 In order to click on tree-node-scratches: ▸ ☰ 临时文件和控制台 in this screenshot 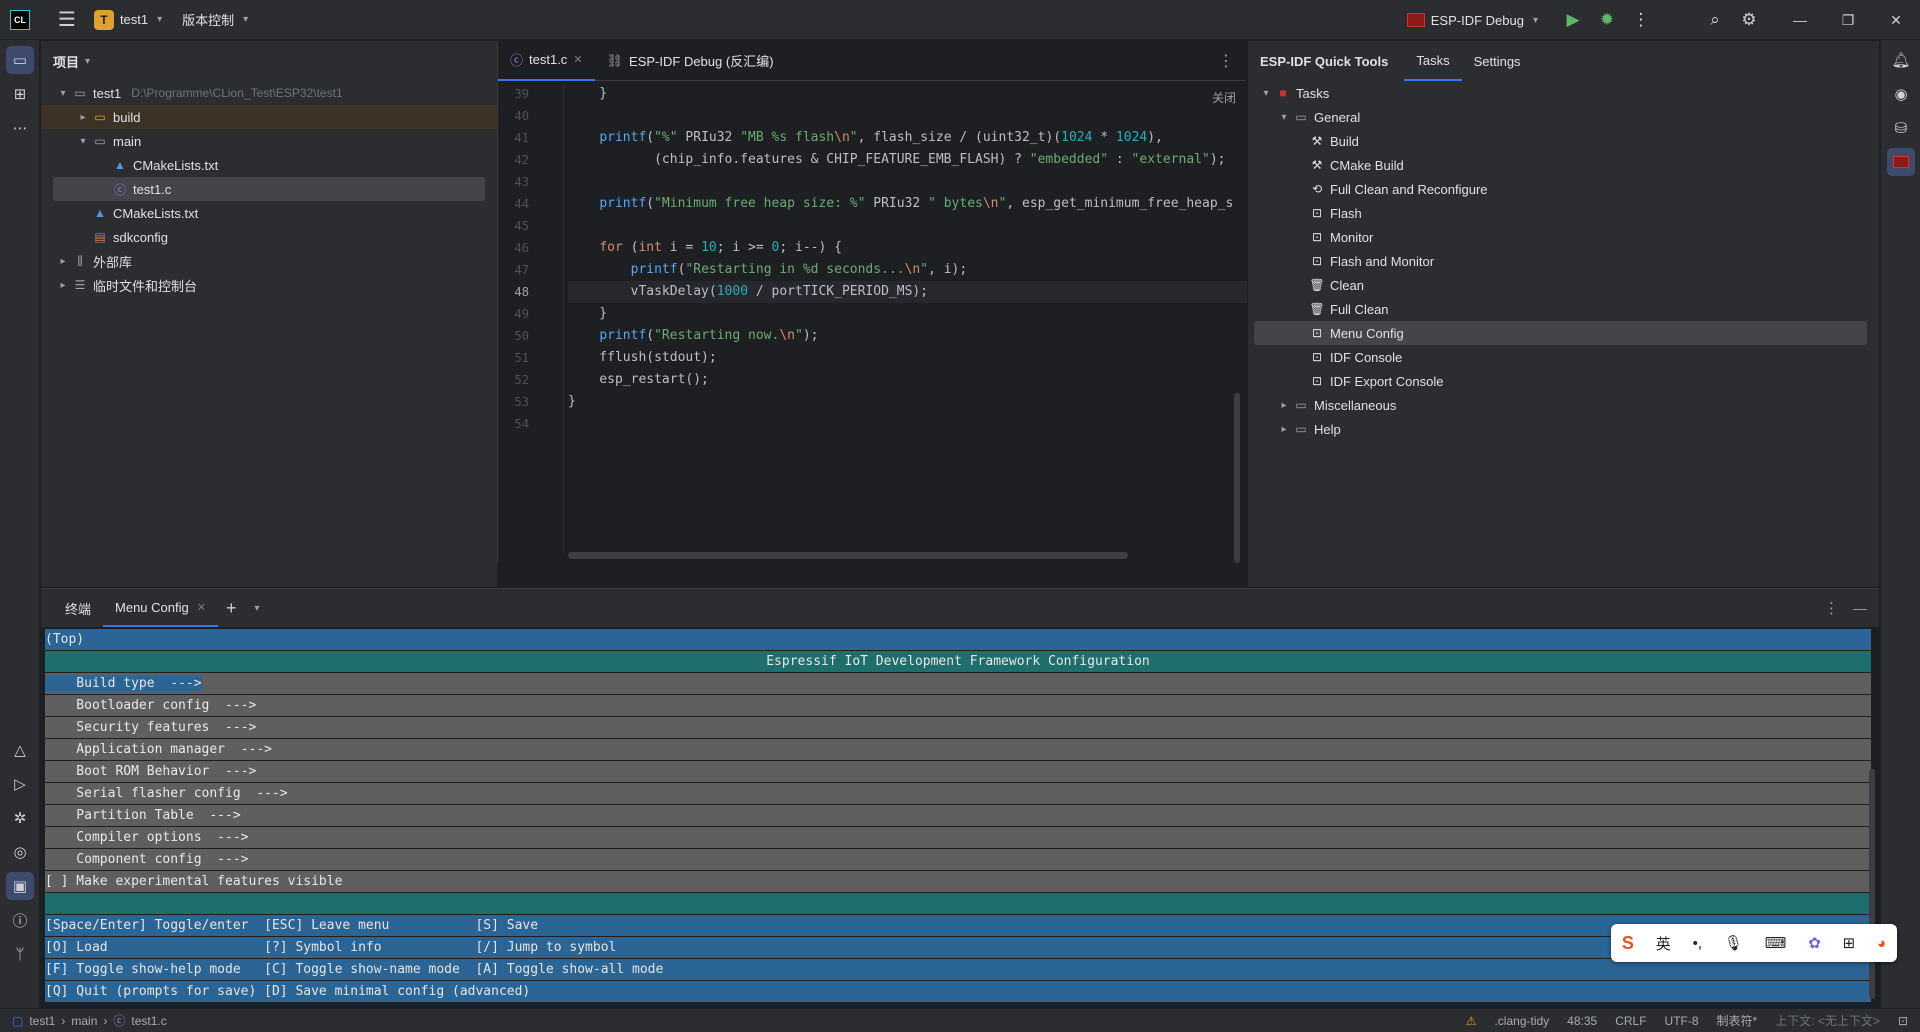, I will do `click(269, 285)`.